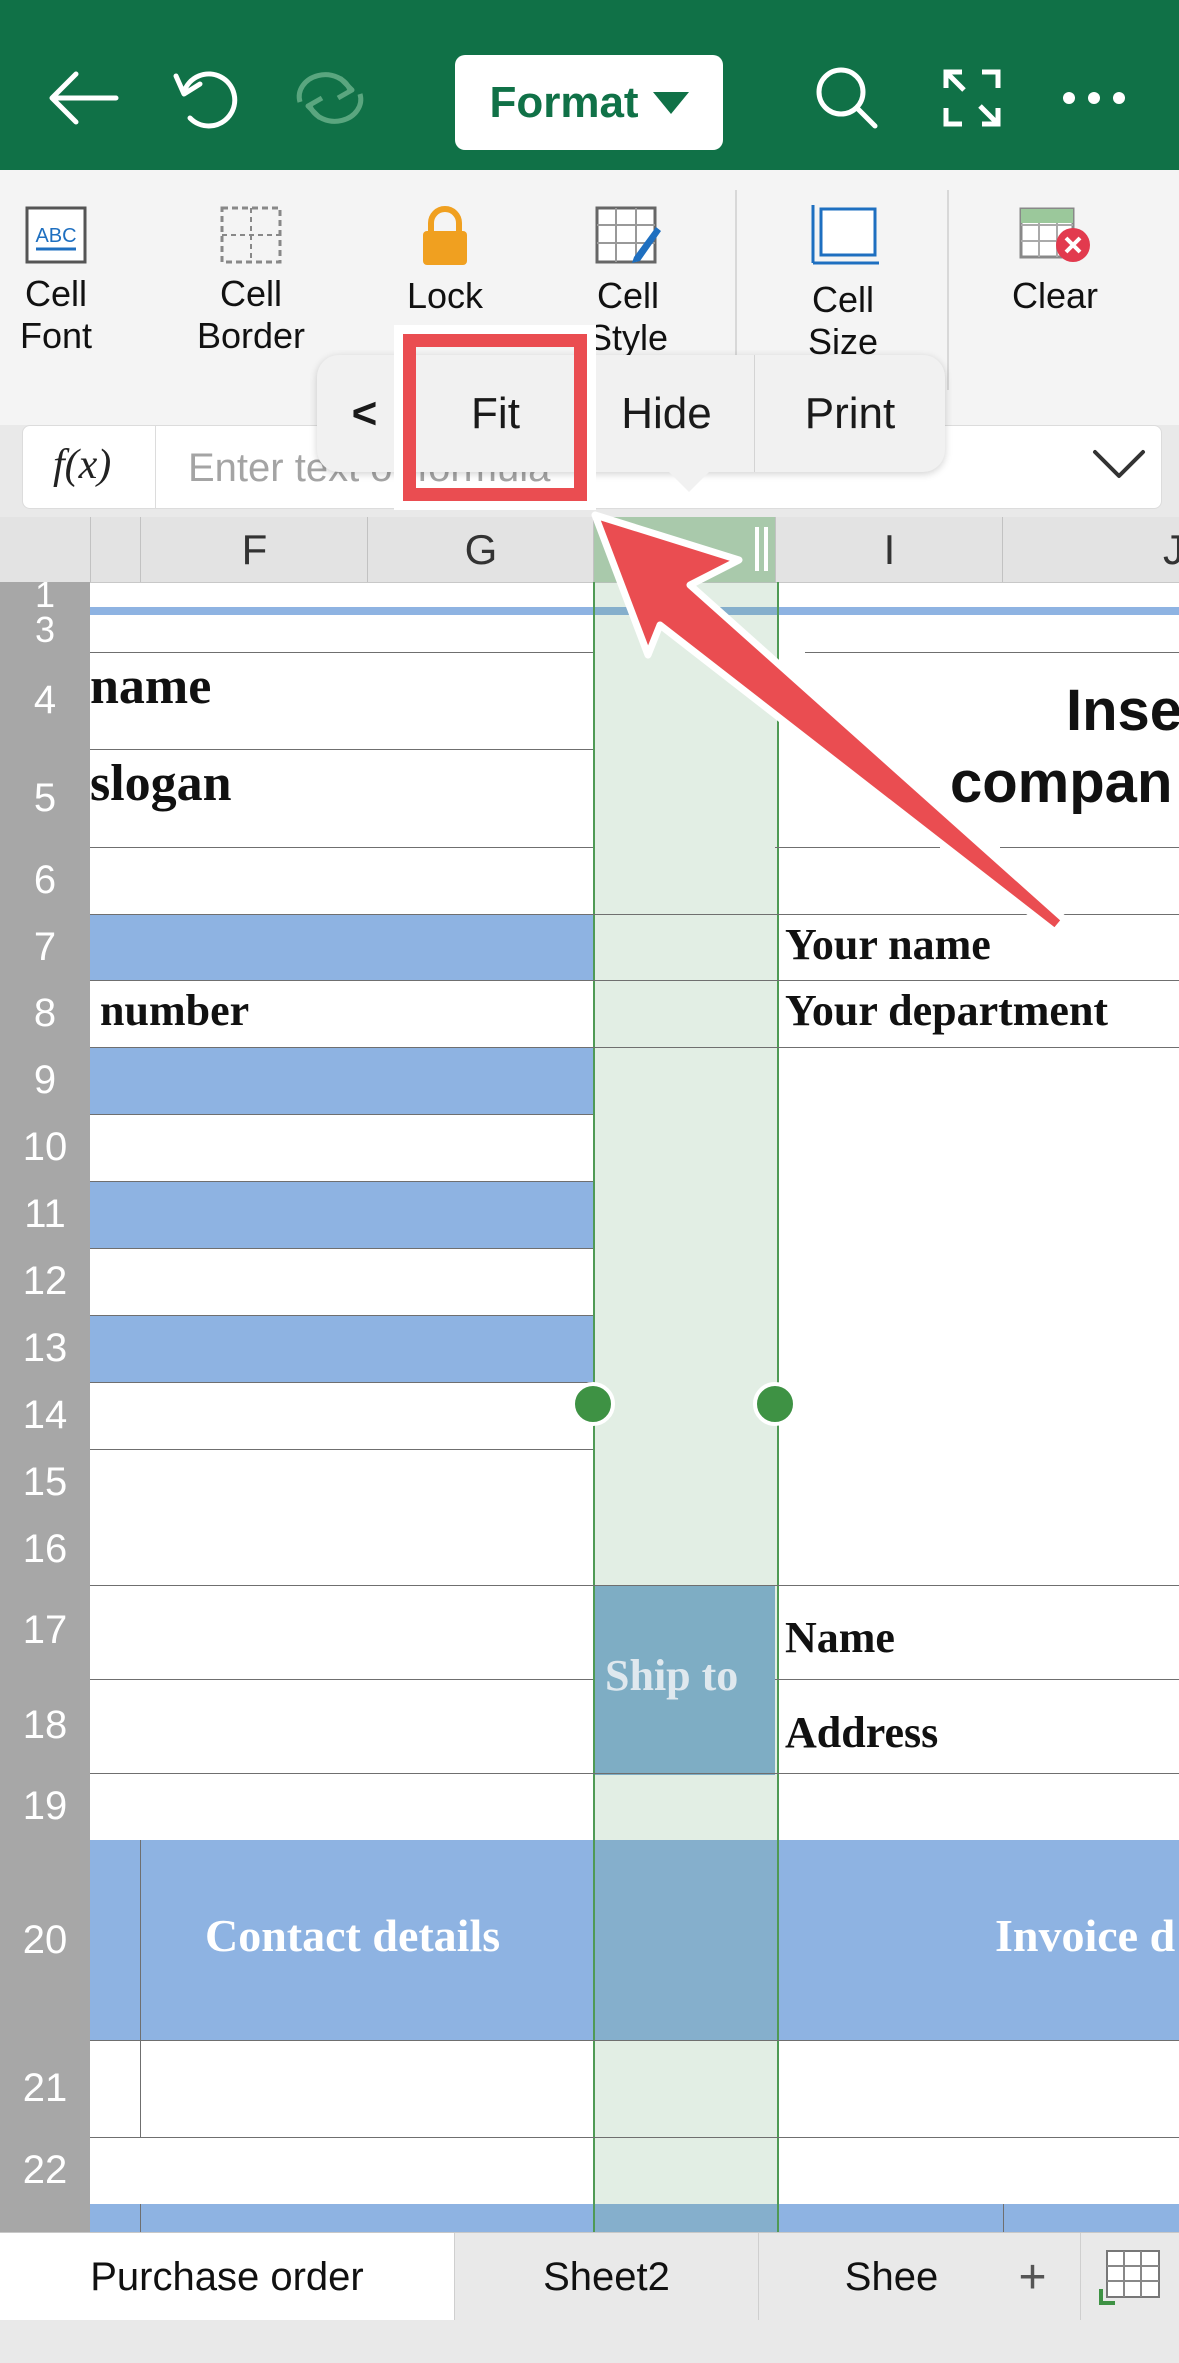 The image size is (1179, 2363). Describe the element at coordinates (830, 723) in the screenshot. I see `annotation-arrow-icon` at that location.